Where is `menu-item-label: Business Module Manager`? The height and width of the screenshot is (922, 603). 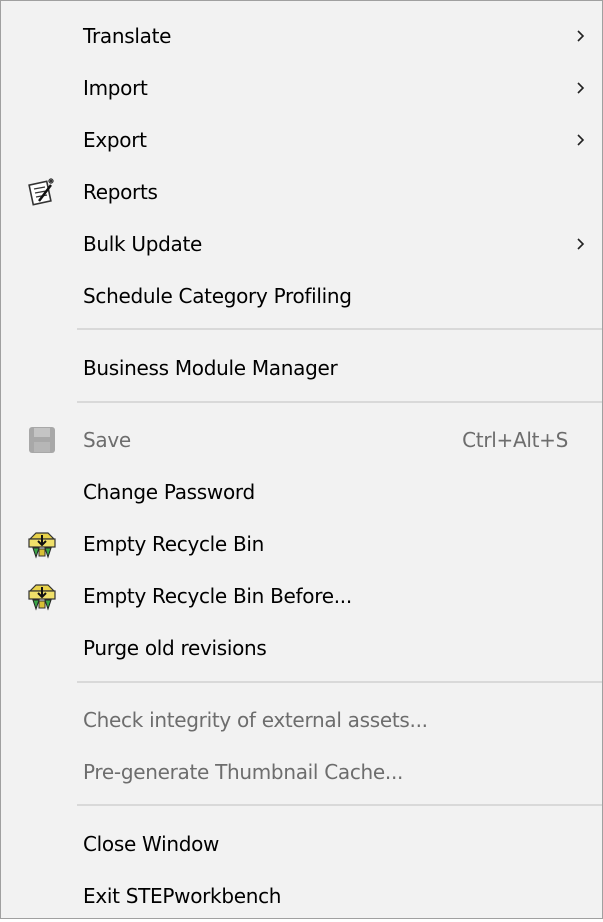 menu-item-label: Business Module Manager is located at coordinates (210, 368).